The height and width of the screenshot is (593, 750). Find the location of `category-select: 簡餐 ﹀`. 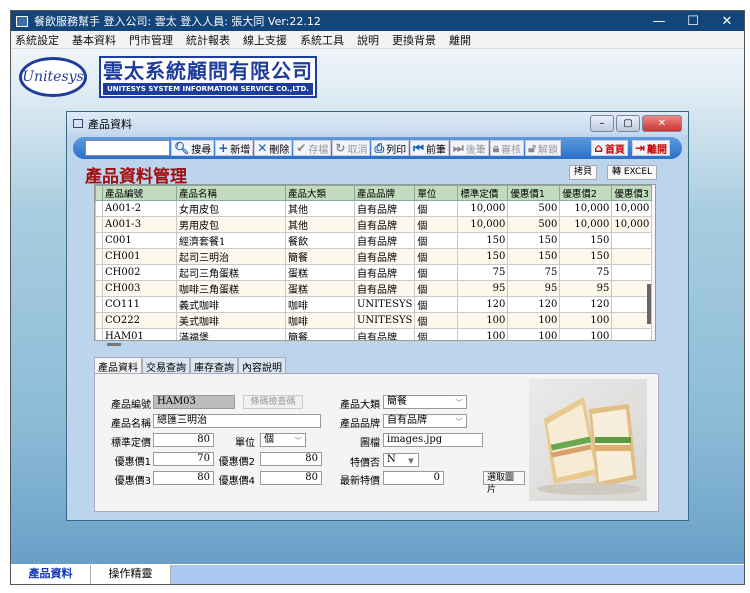

category-select: 簡餐 ﹀ is located at coordinates (425, 402).